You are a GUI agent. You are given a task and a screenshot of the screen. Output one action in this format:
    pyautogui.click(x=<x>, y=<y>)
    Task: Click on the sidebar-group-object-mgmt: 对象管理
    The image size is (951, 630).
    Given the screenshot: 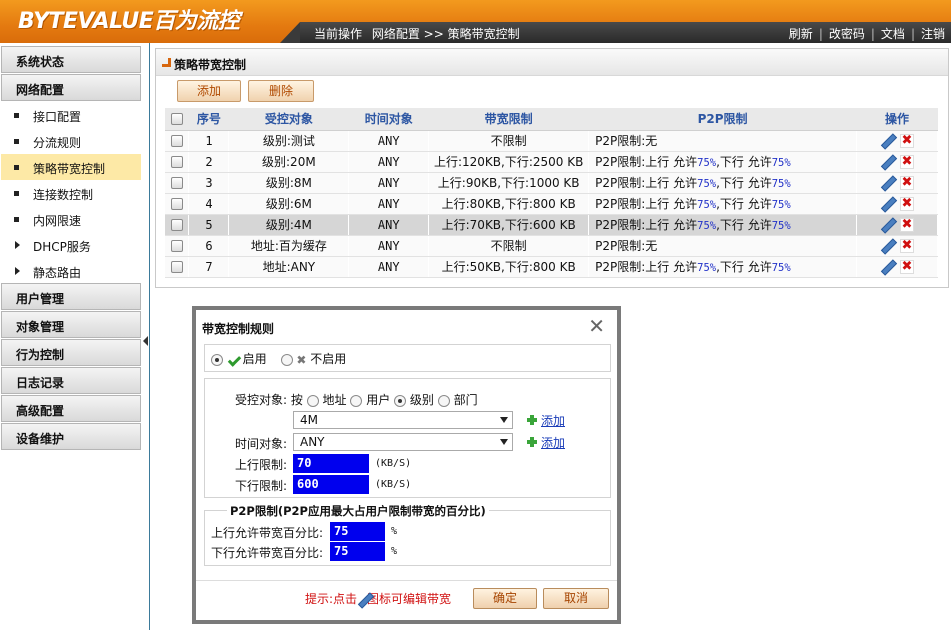 What is the action you would take?
    pyautogui.click(x=71, y=324)
    